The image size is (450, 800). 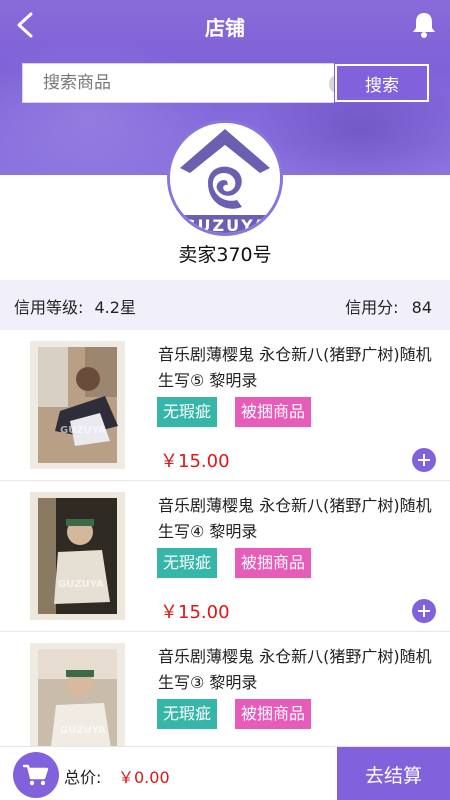 I want to click on search-button: 搜索, so click(x=382, y=83).